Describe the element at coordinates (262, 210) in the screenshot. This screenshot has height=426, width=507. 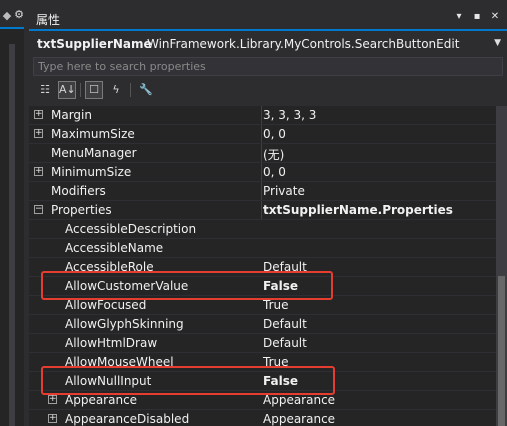
I see `property-row: − Properties txtSupplierName.Properties` at that location.